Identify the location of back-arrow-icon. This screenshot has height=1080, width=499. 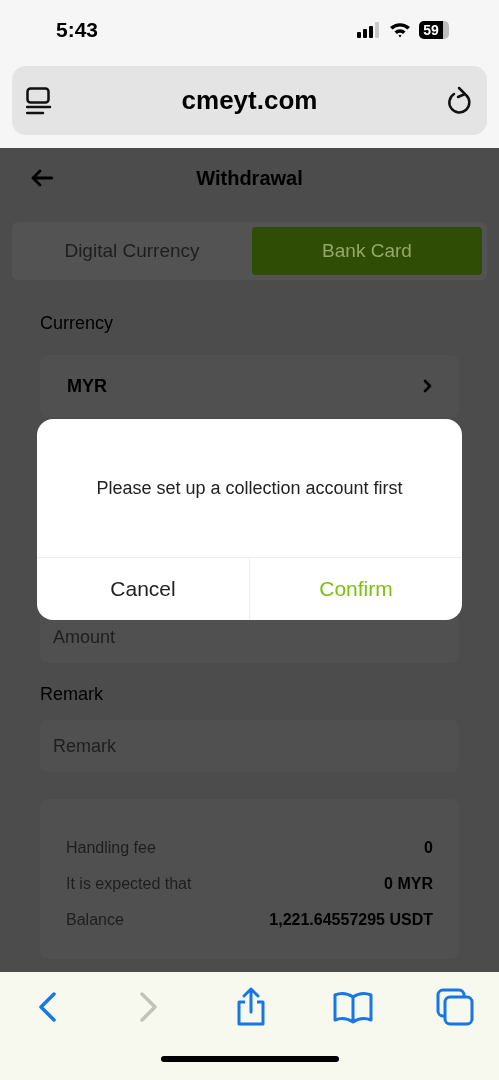
(42, 178).